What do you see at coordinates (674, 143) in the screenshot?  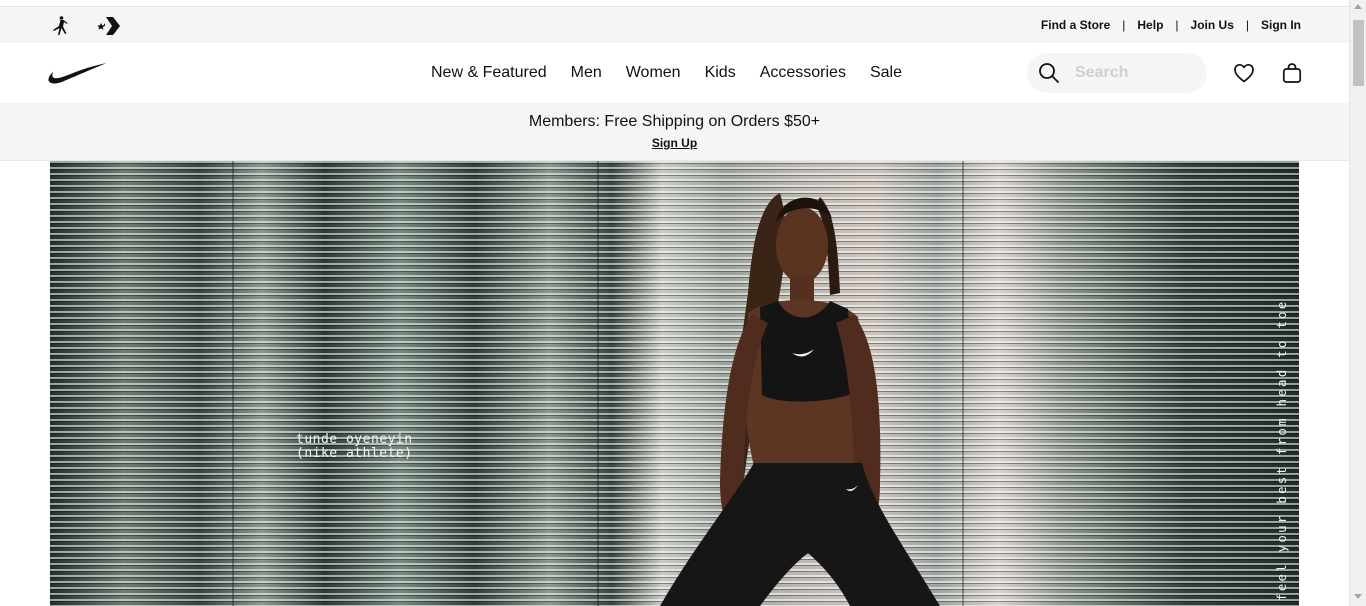 I see `sign-up-link: Sign Up` at bounding box center [674, 143].